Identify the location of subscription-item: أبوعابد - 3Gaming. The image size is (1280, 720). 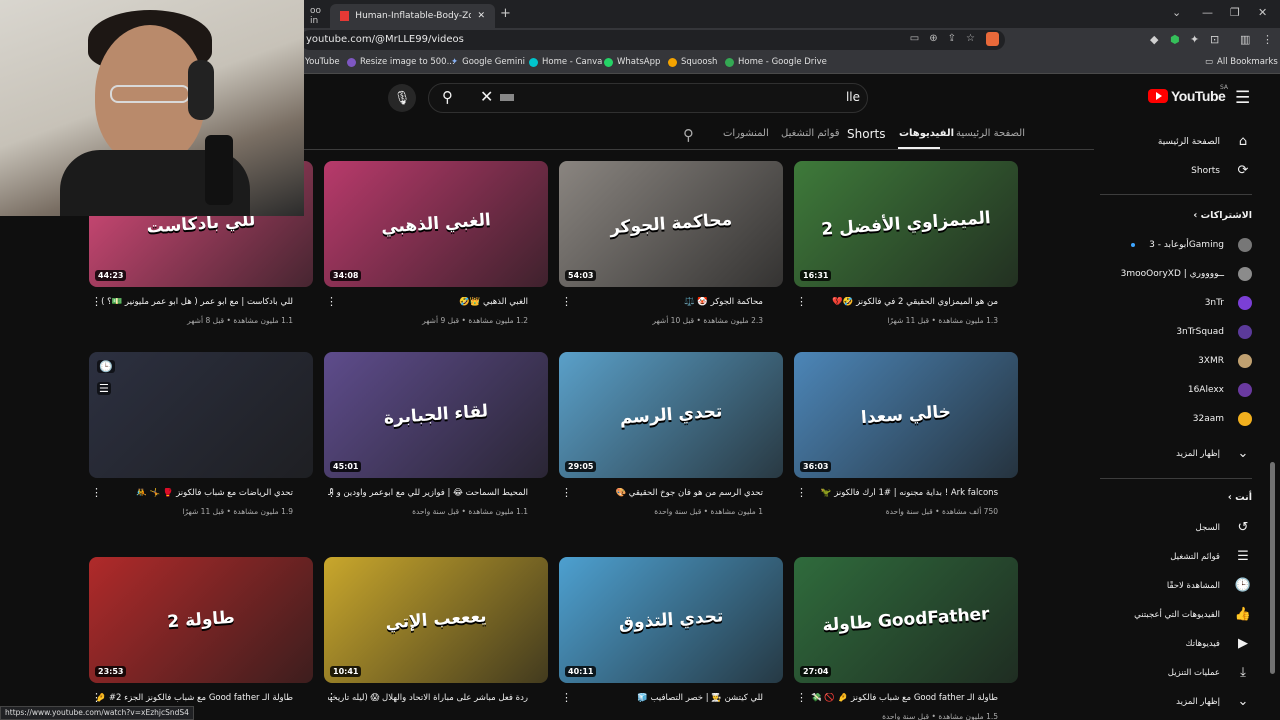
(1172, 245).